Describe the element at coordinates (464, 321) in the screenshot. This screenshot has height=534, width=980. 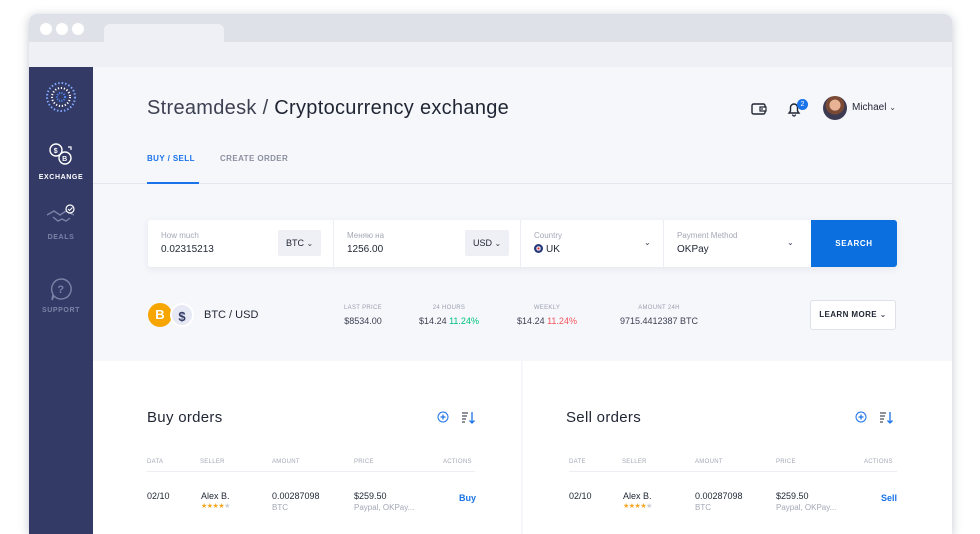
I see `stat-change-positive: 11.24%` at that location.